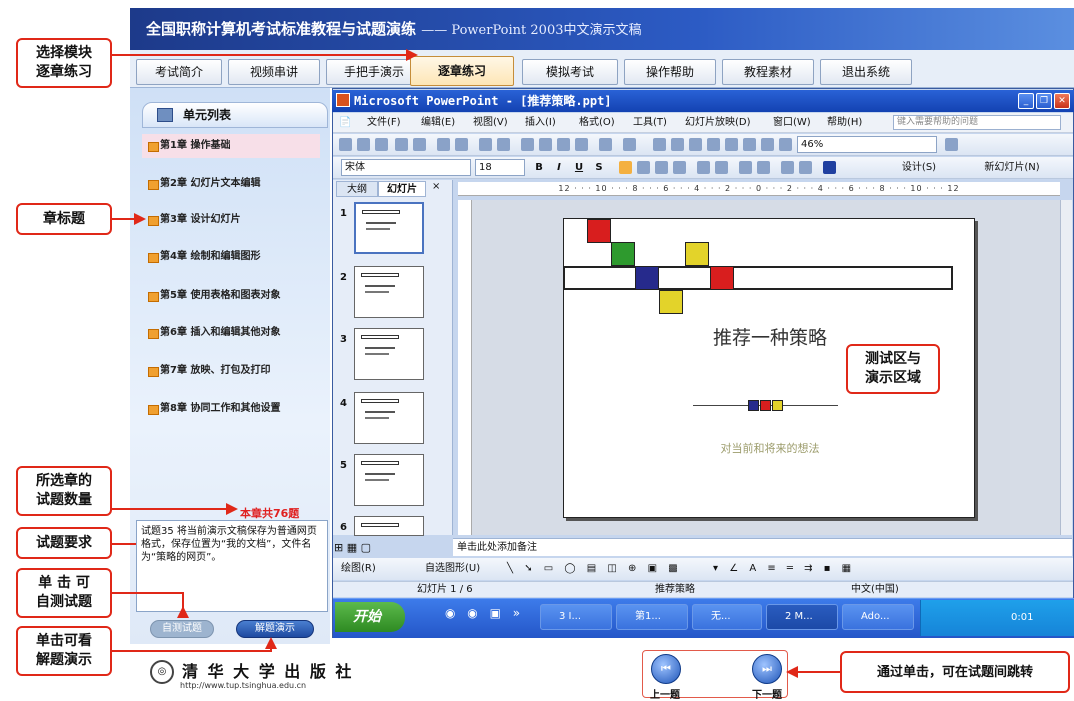 The width and height of the screenshot is (1074, 701). I want to click on prev-question-button: ⏮, so click(666, 669).